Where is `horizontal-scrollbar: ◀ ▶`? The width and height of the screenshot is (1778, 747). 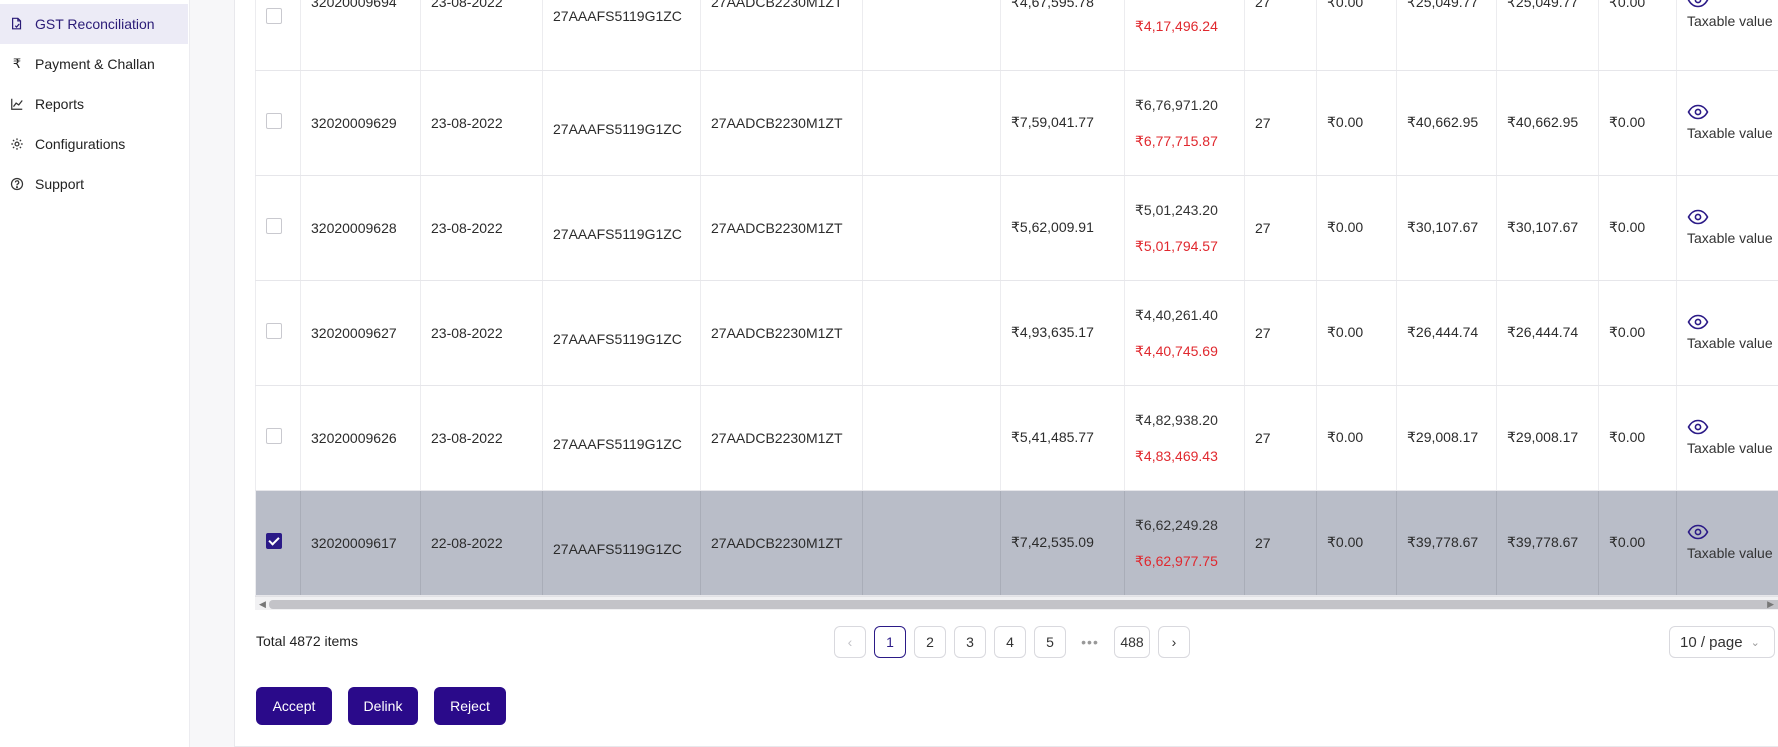
horizontal-scrollbar: ◀ ▶ is located at coordinates (1016, 603).